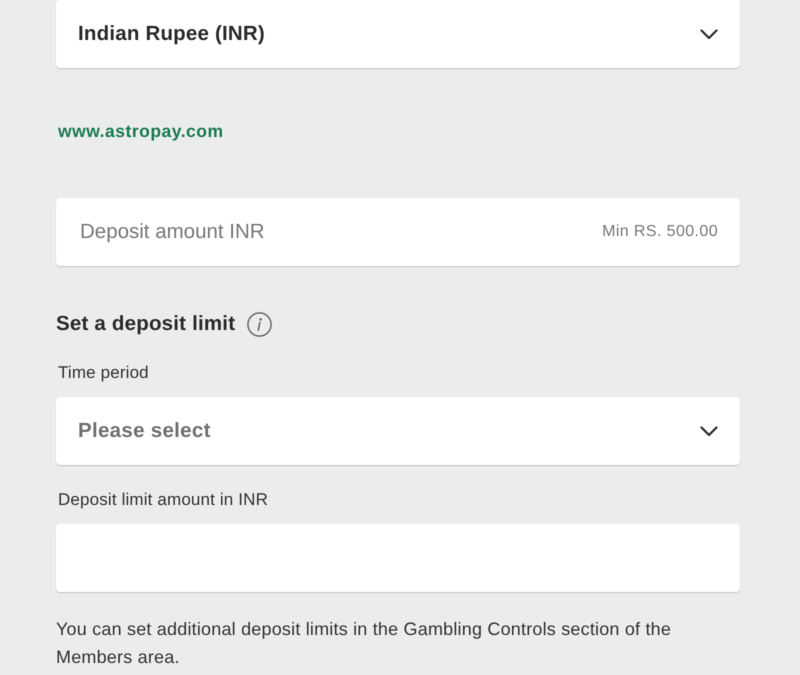 This screenshot has height=675, width=800. I want to click on section-heading: Set a deposit limit, so click(146, 324).